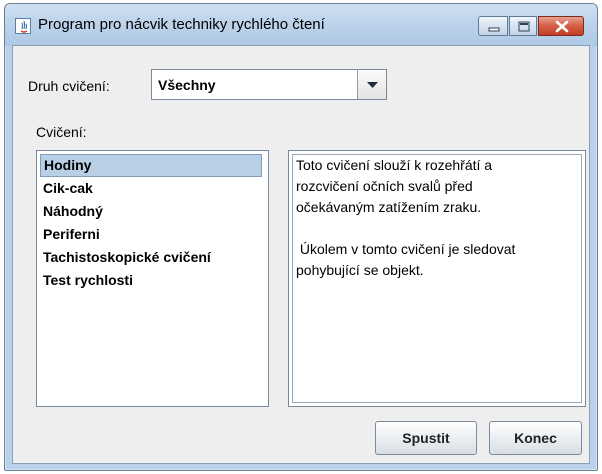 The height and width of the screenshot is (474, 602). What do you see at coordinates (535, 438) in the screenshot?
I see `end-button: Konec` at bounding box center [535, 438].